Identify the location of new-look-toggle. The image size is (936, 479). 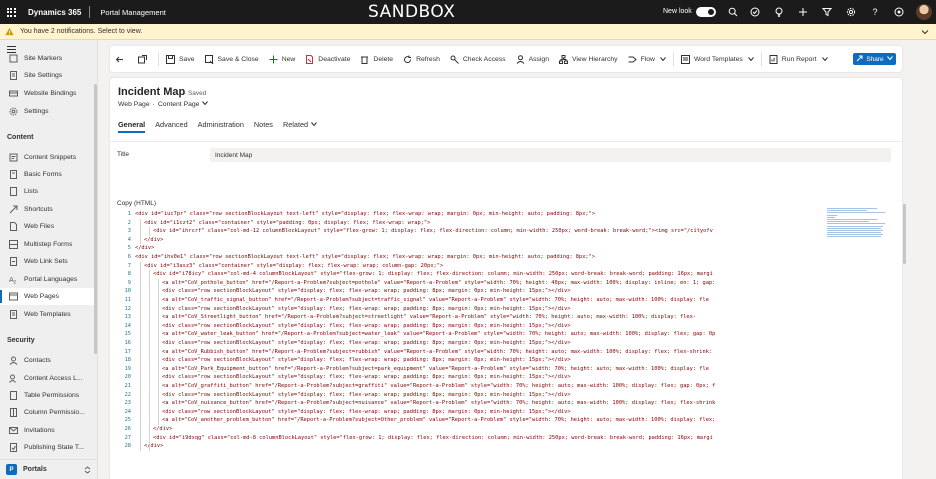
(706, 12).